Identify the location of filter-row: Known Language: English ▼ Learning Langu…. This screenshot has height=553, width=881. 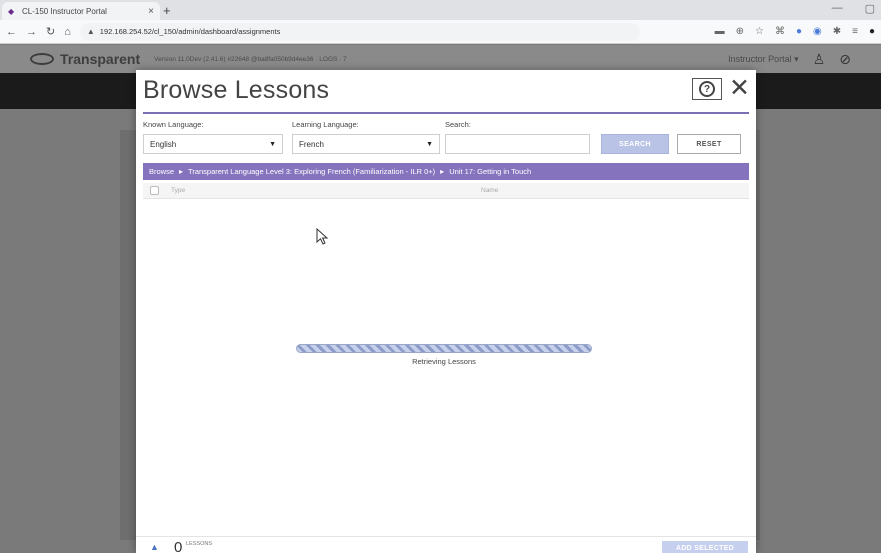
(446, 139).